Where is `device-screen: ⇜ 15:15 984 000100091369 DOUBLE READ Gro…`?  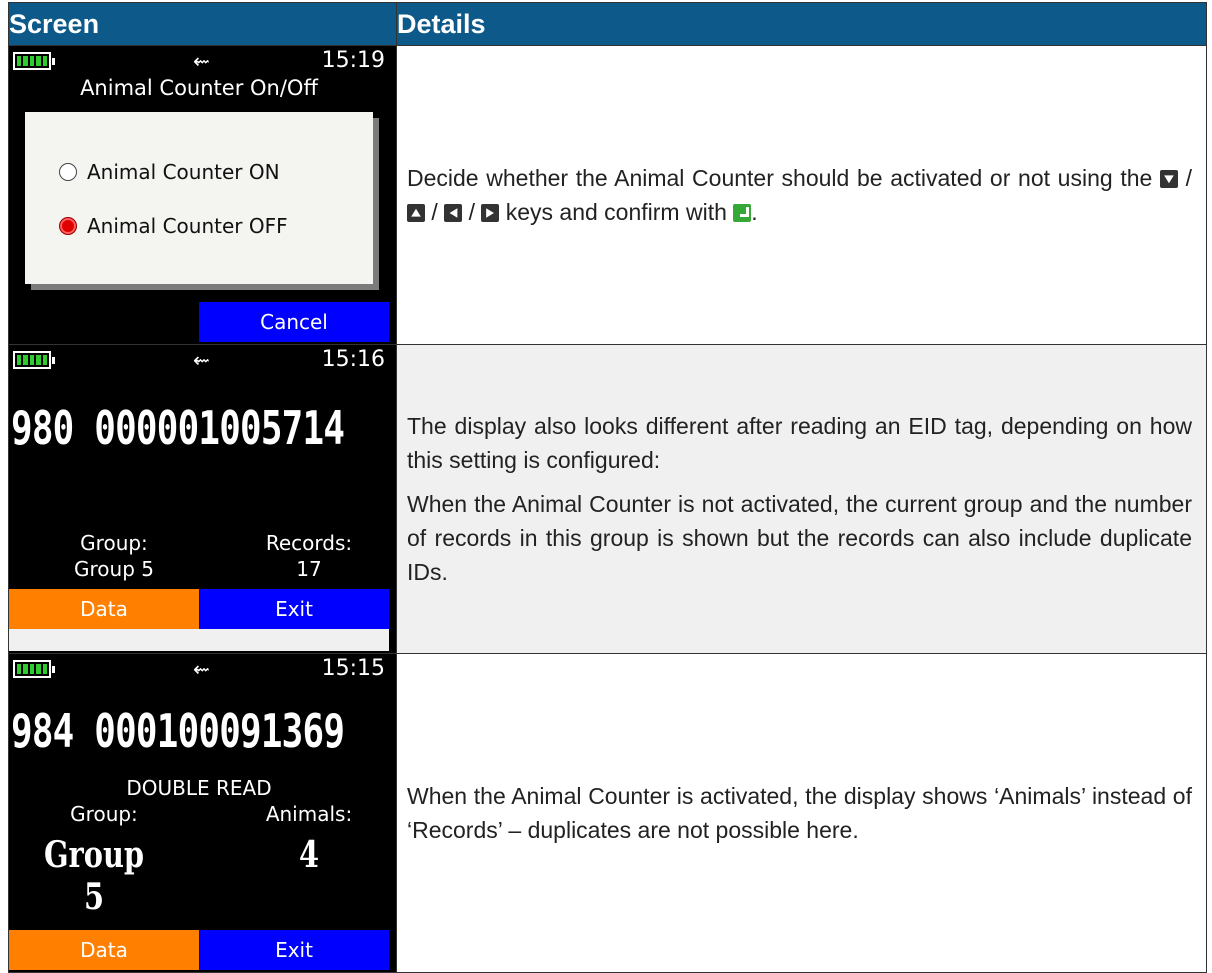
device-screen: ⇜ 15:15 984 000100091369 DOUBLE READ Gro… is located at coordinates (199, 812).